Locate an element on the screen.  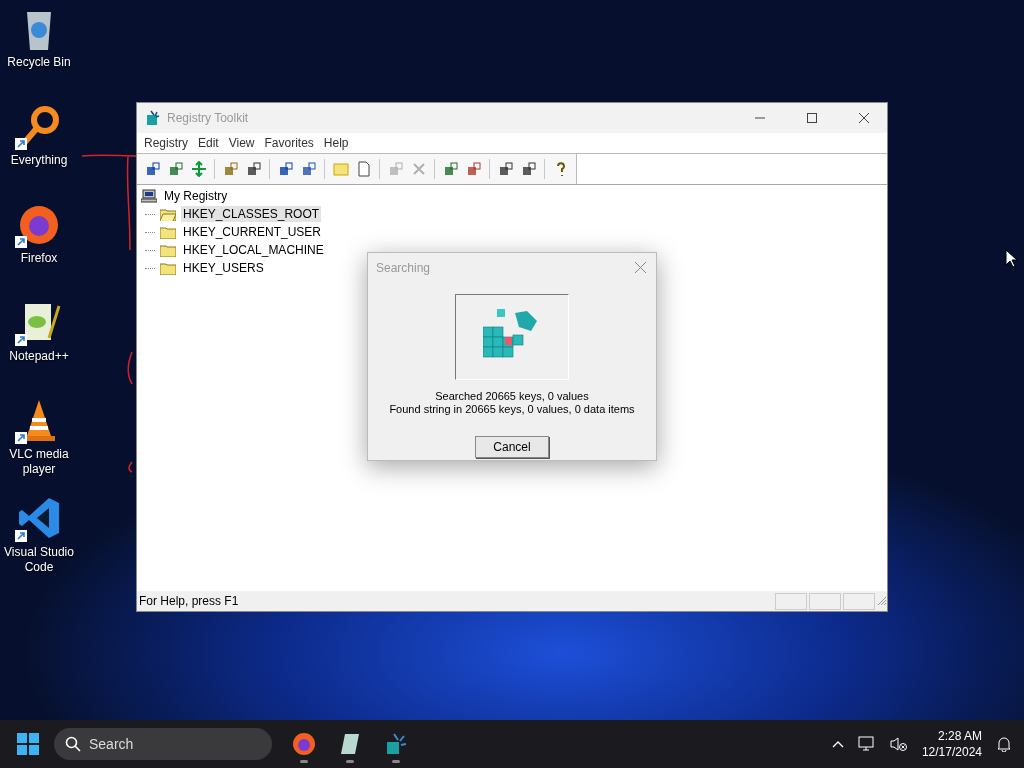
notepad-icon is located at coordinates (350, 744).